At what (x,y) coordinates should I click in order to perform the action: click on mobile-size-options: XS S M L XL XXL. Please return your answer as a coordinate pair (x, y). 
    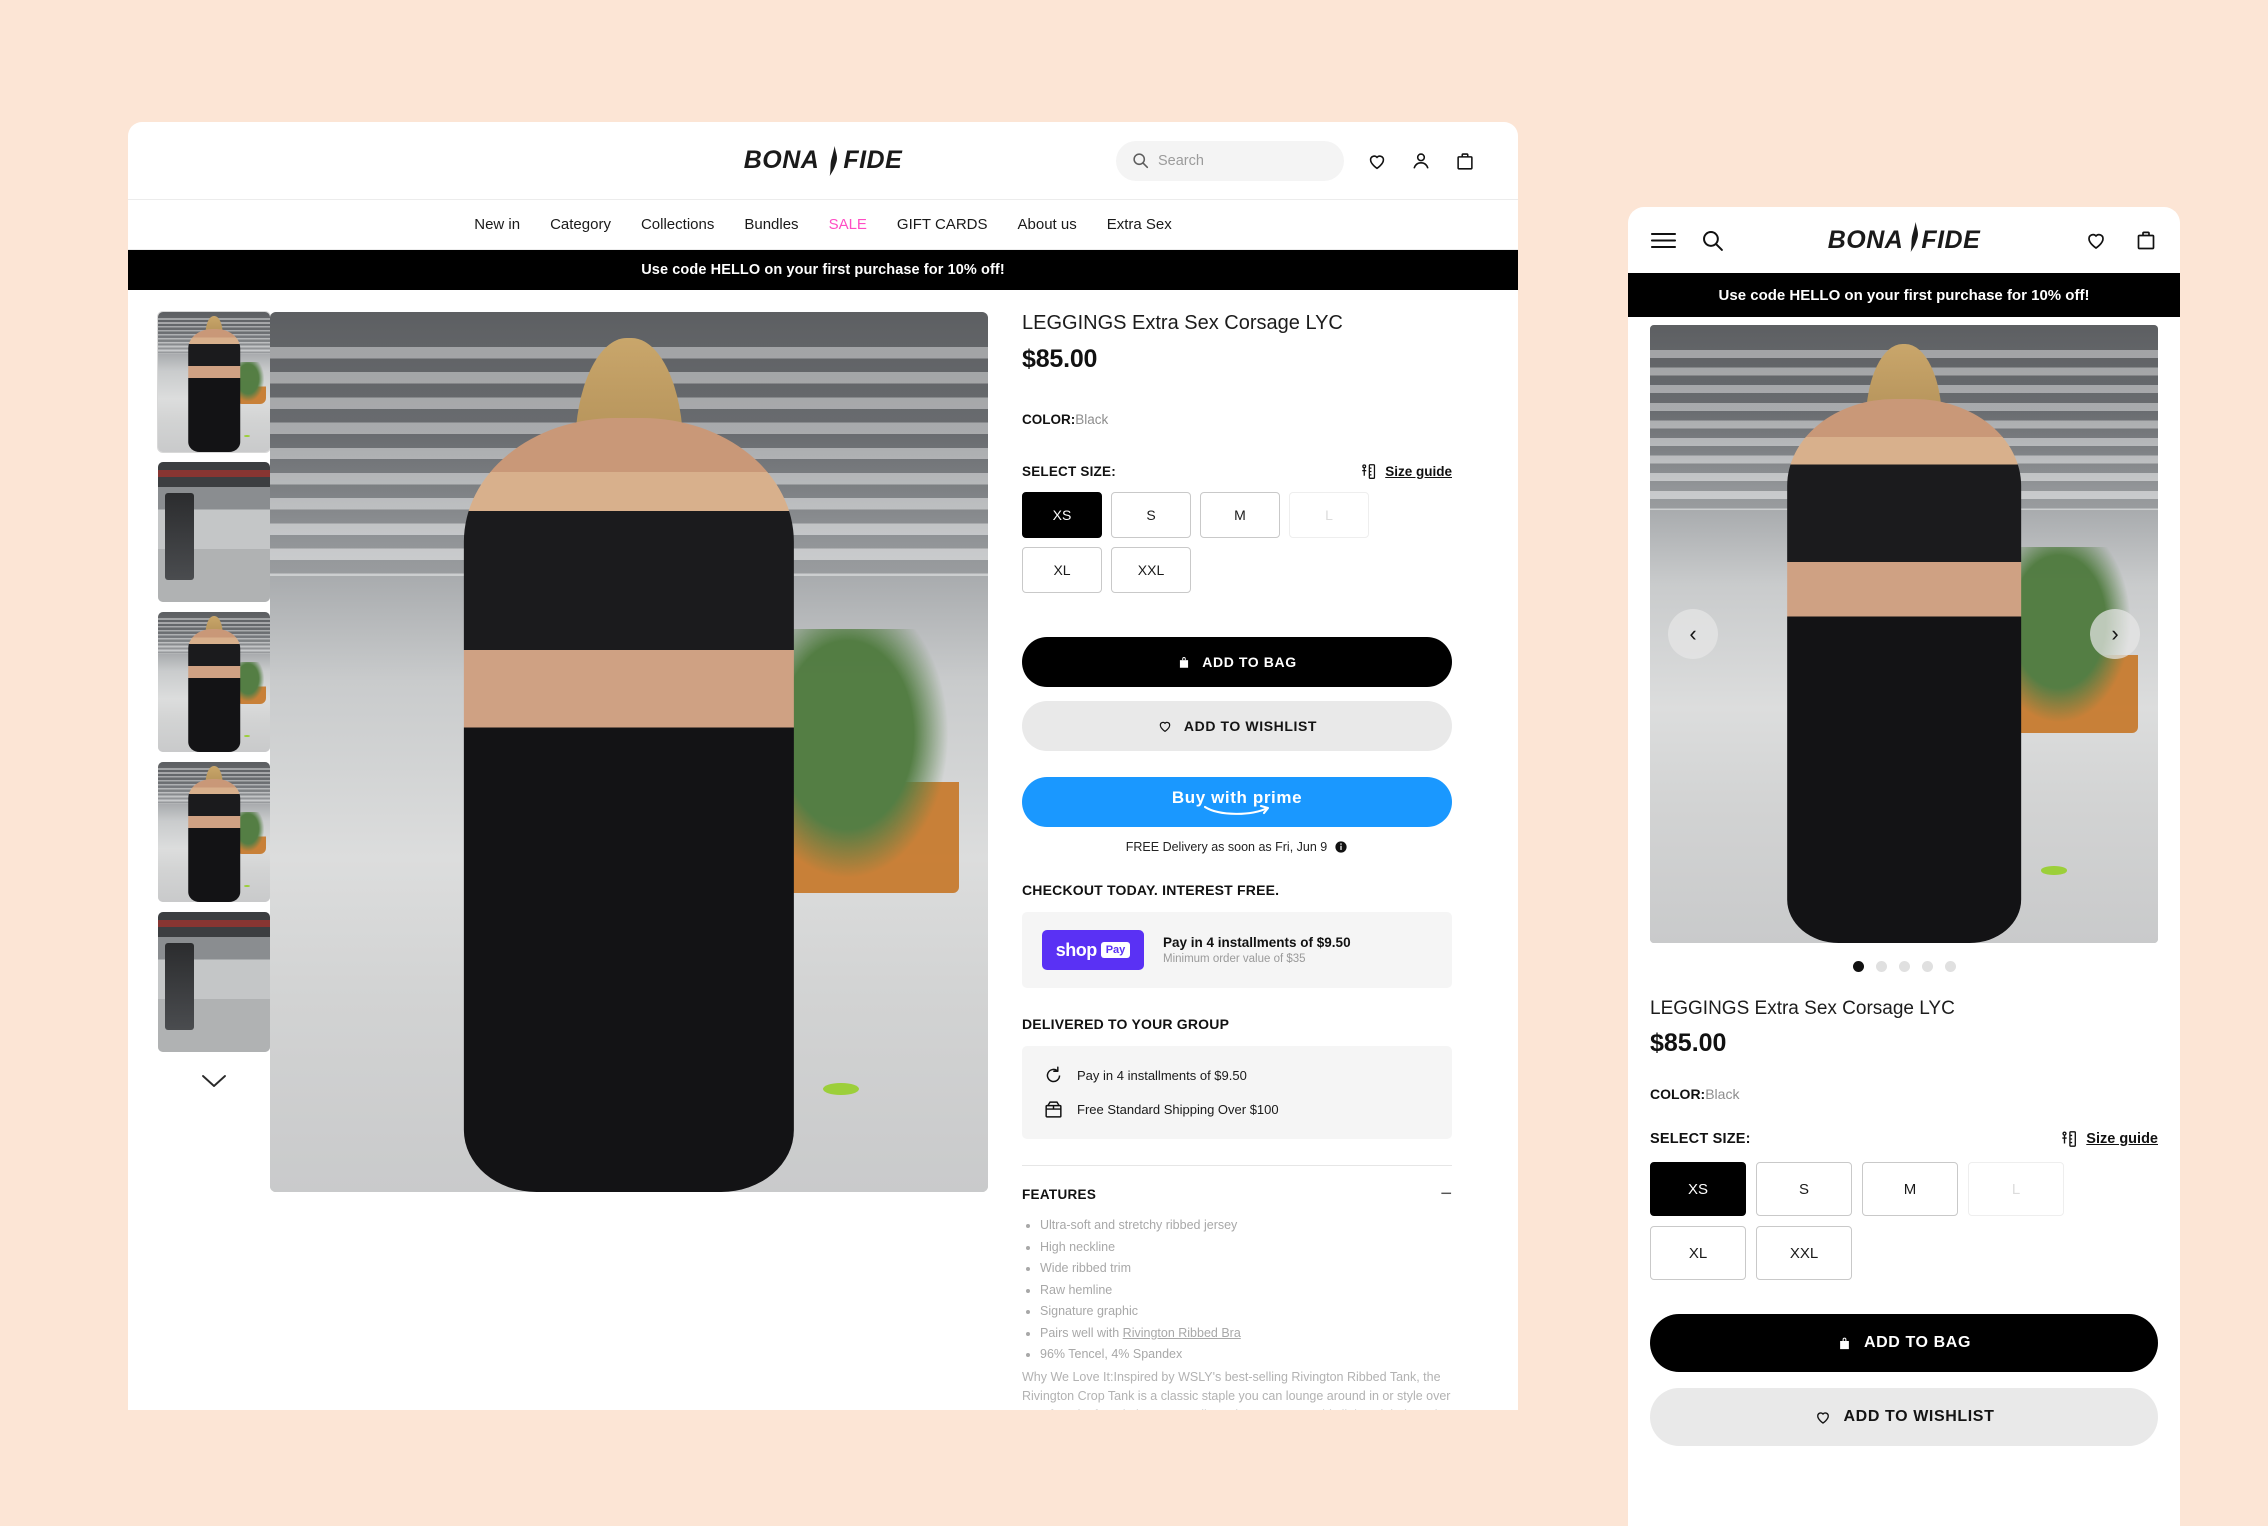
    Looking at the image, I should click on (1904, 1221).